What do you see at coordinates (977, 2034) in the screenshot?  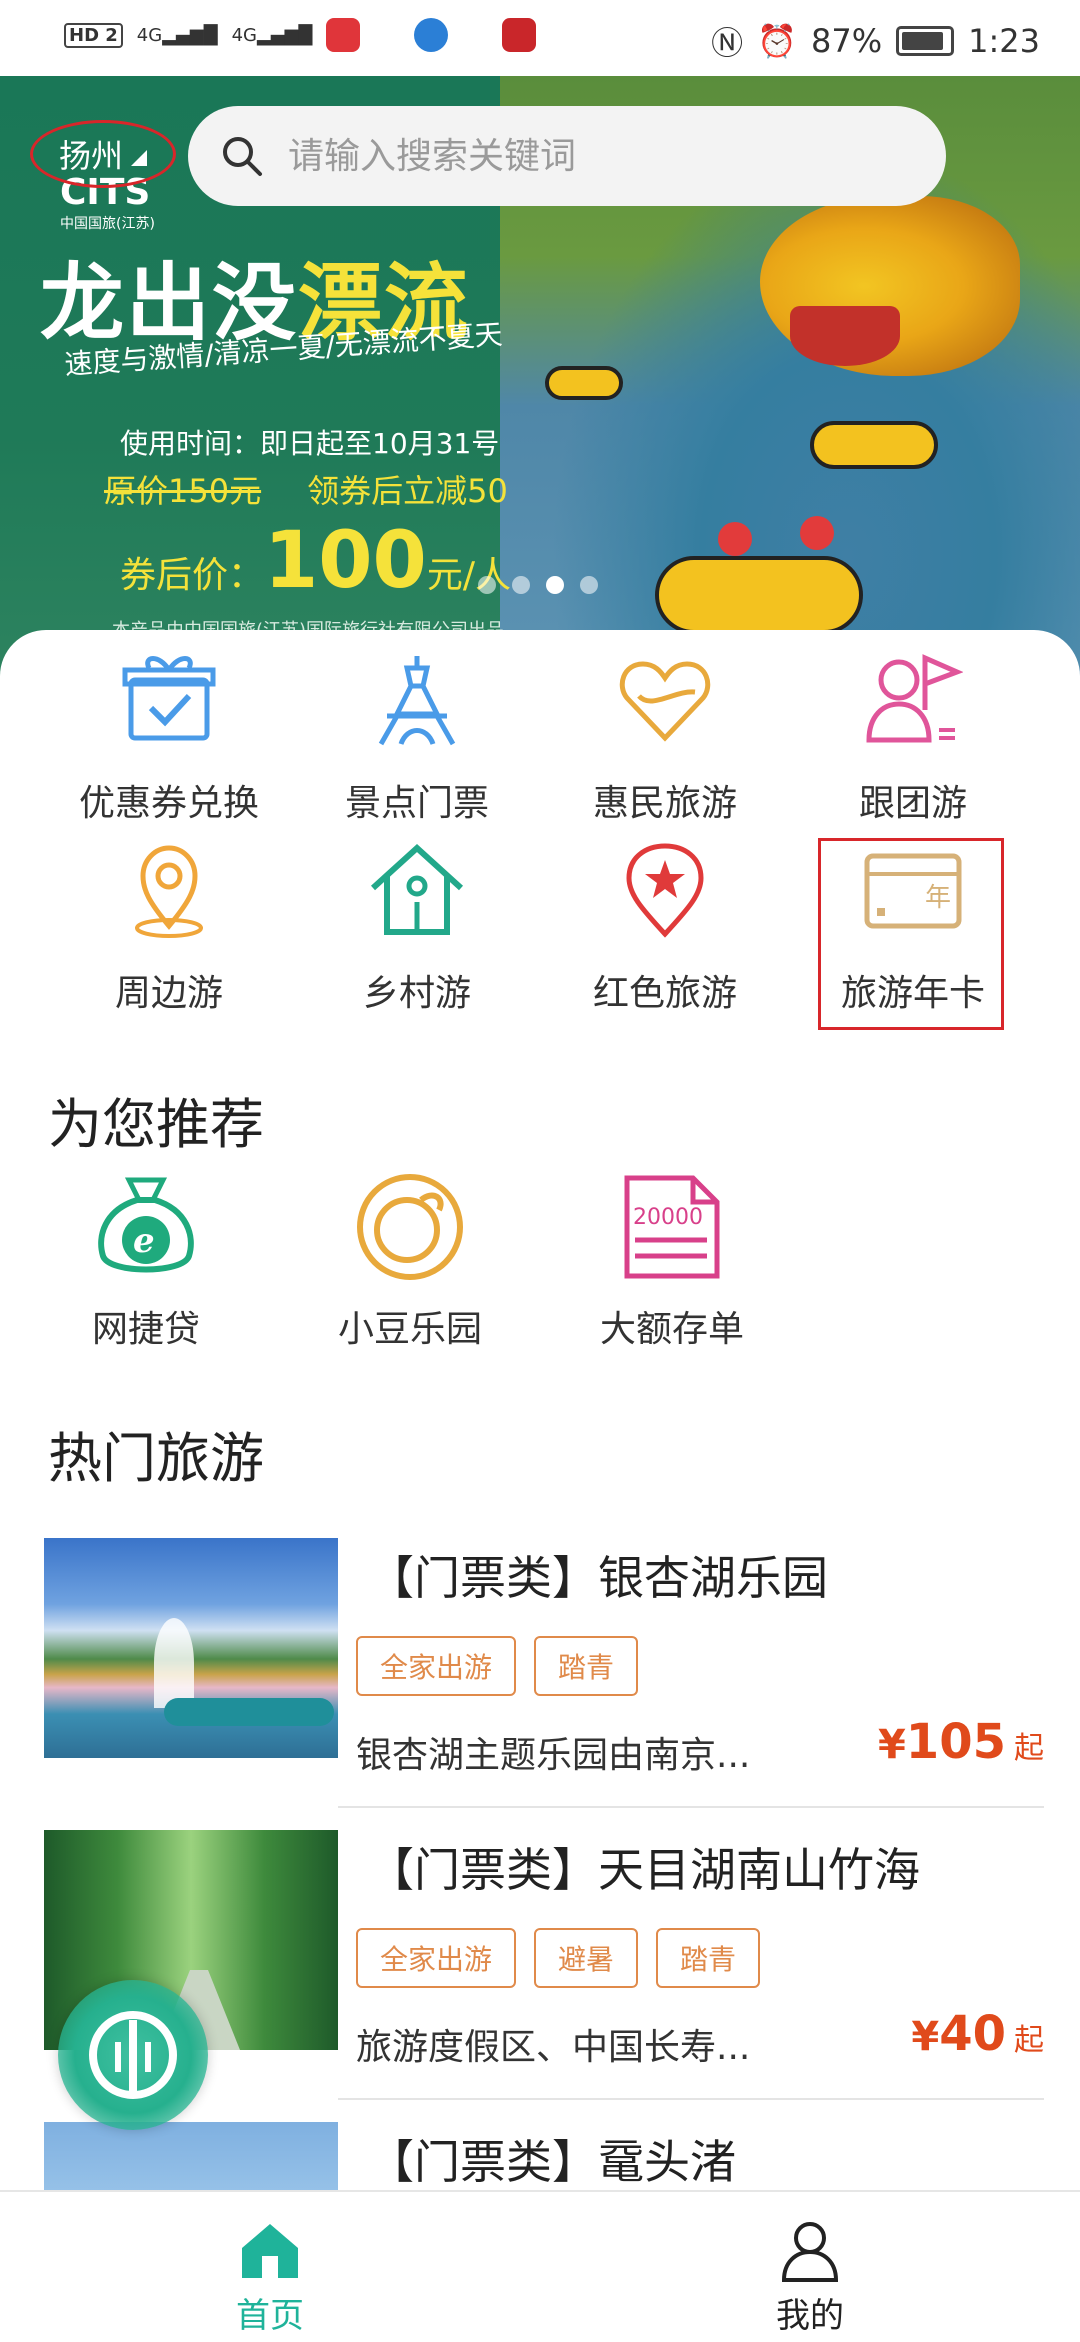 I see `product-price: ¥40 起` at bounding box center [977, 2034].